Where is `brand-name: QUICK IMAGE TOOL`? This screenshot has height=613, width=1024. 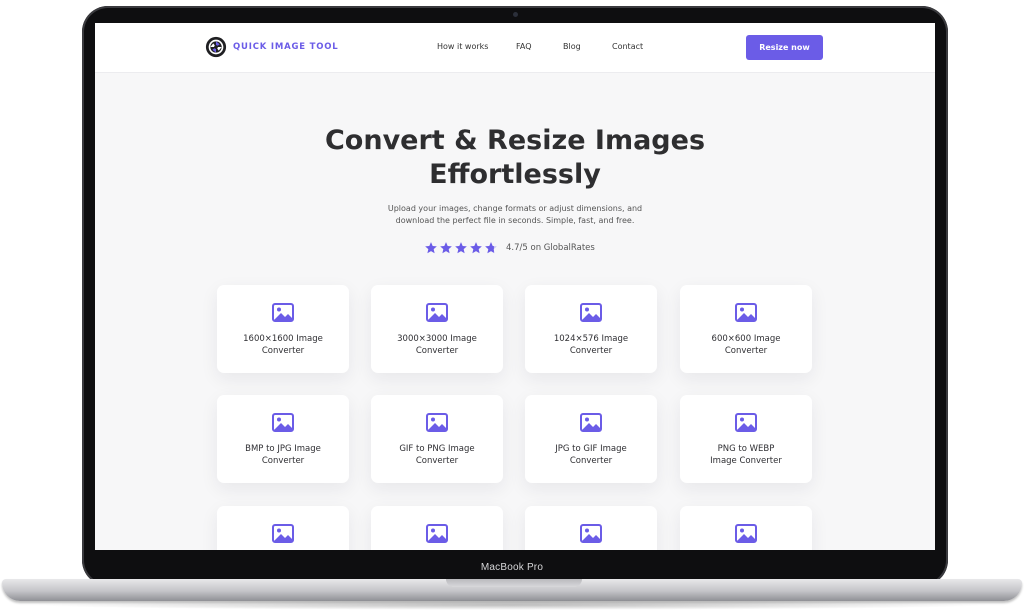 brand-name: QUICK IMAGE TOOL is located at coordinates (286, 47).